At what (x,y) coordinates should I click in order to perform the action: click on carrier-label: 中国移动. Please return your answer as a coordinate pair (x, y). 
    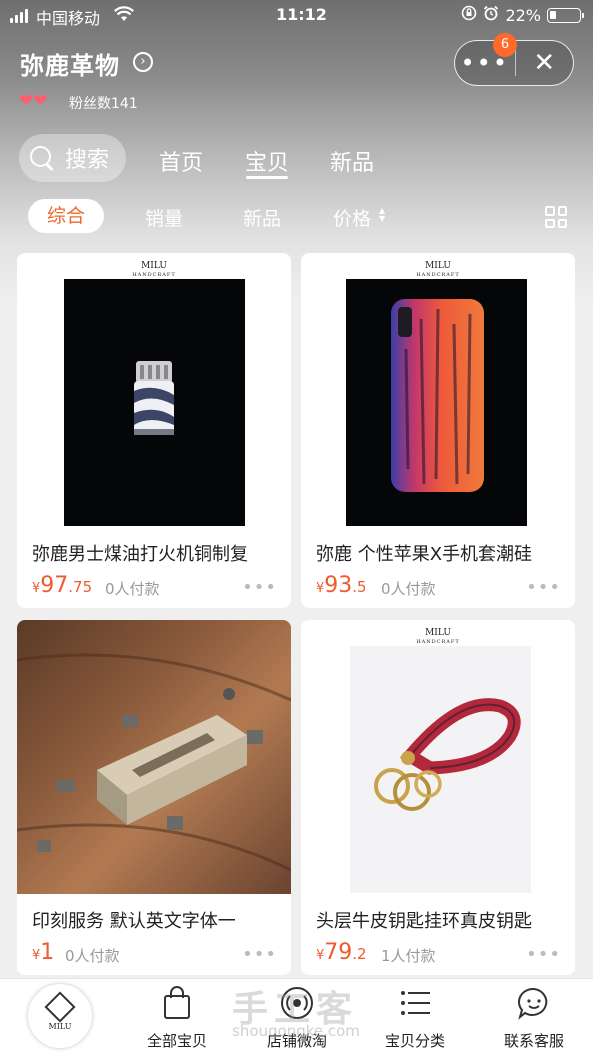
    Looking at the image, I should click on (68, 18).